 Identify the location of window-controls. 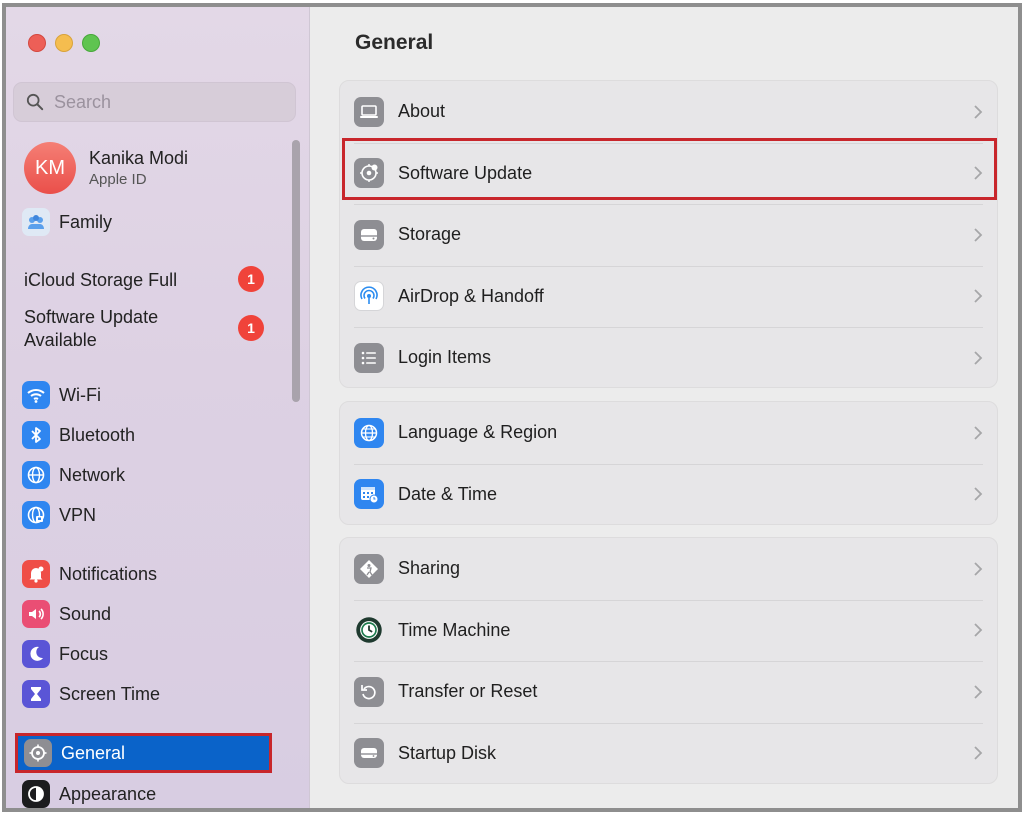
(64, 43).